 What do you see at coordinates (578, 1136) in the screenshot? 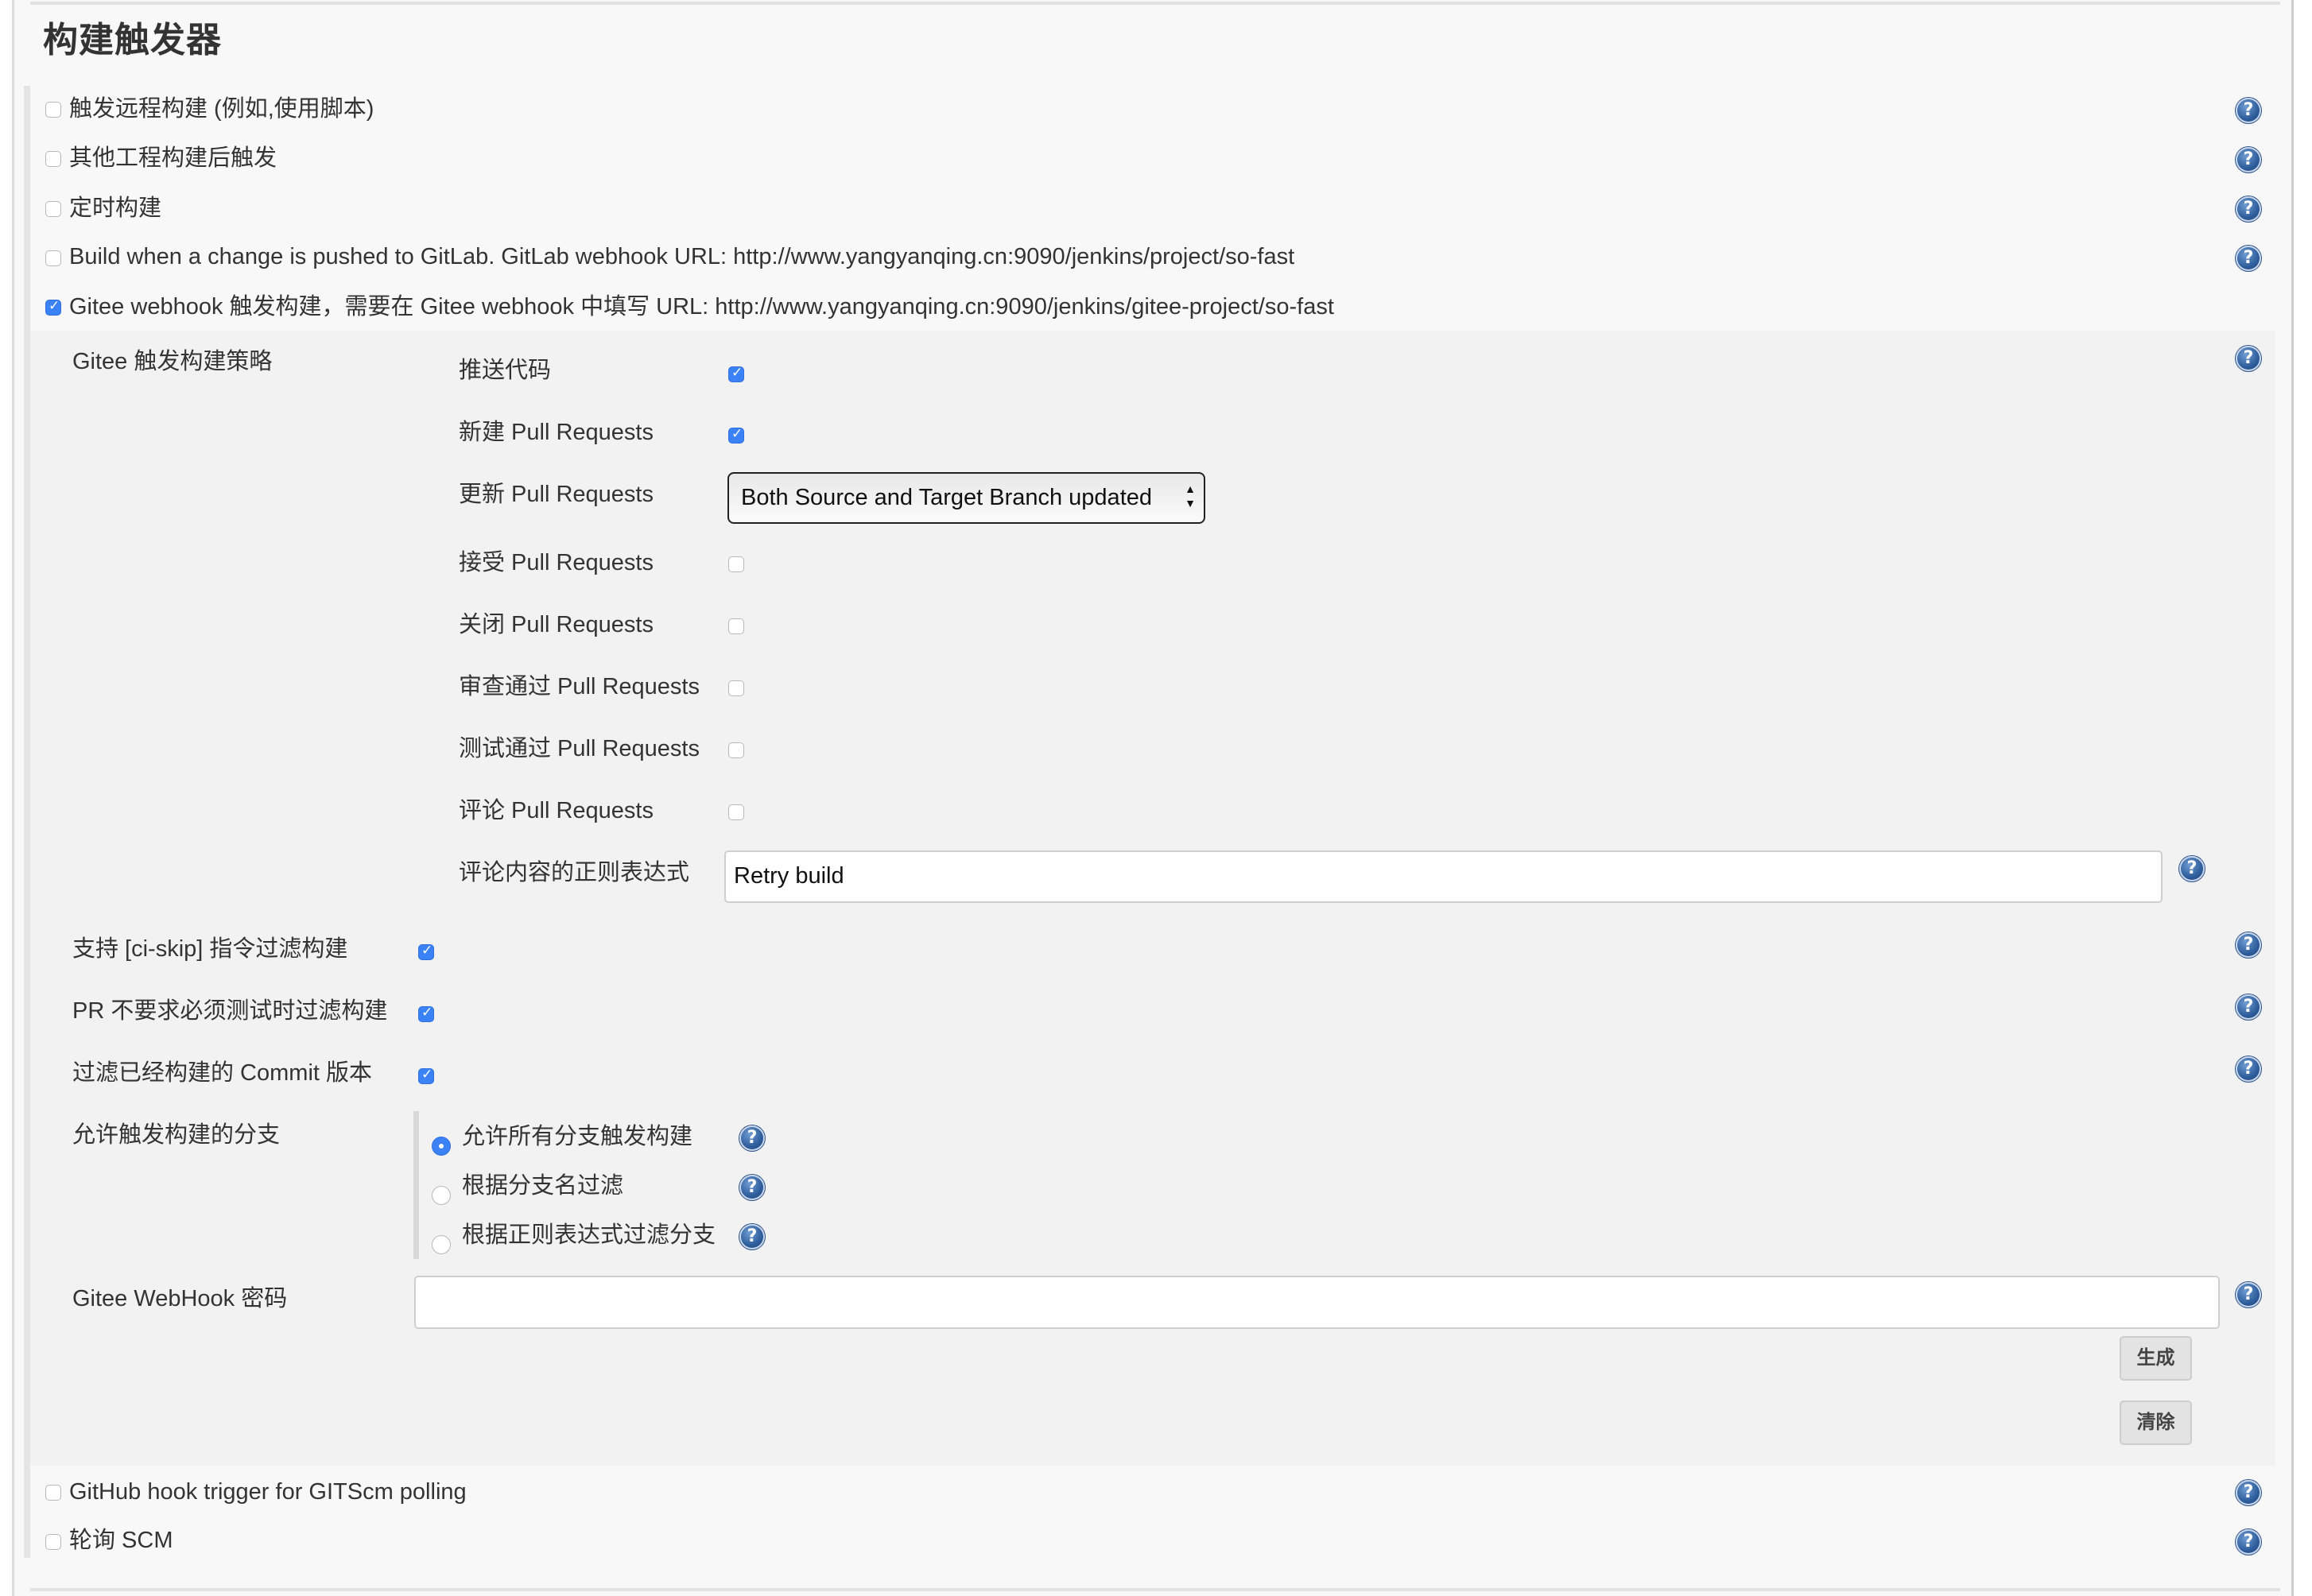
I see `branch-all-label: 允许所有分支触发构建` at bounding box center [578, 1136].